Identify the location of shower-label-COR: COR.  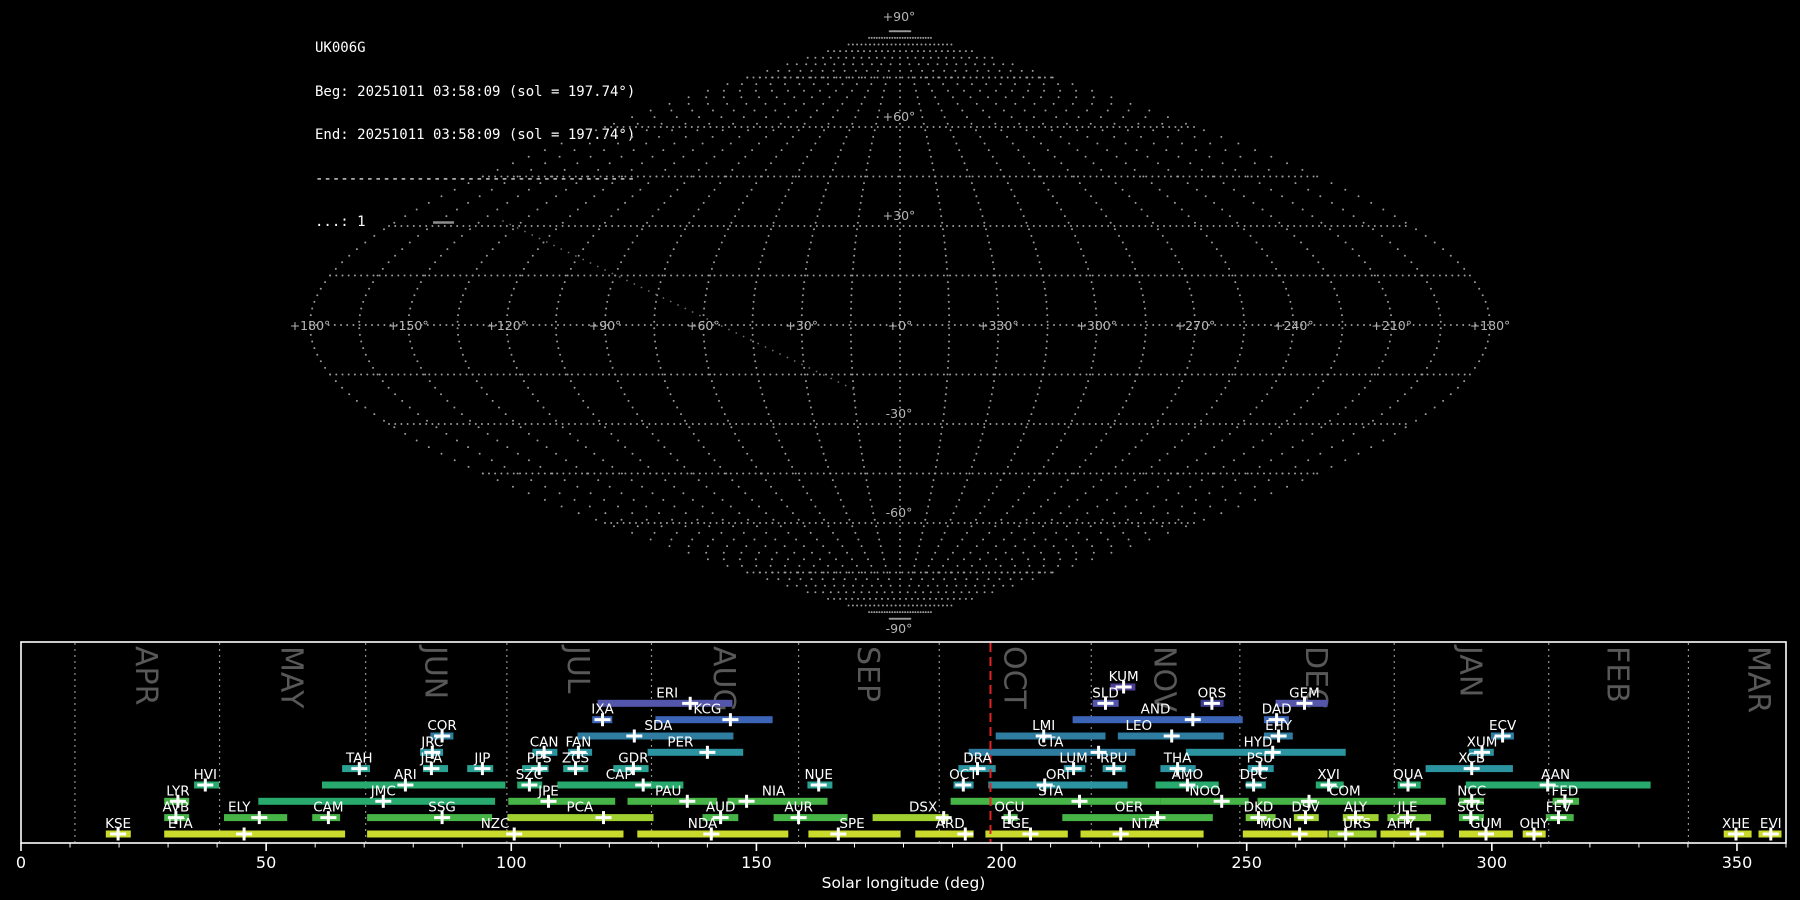
(441, 726).